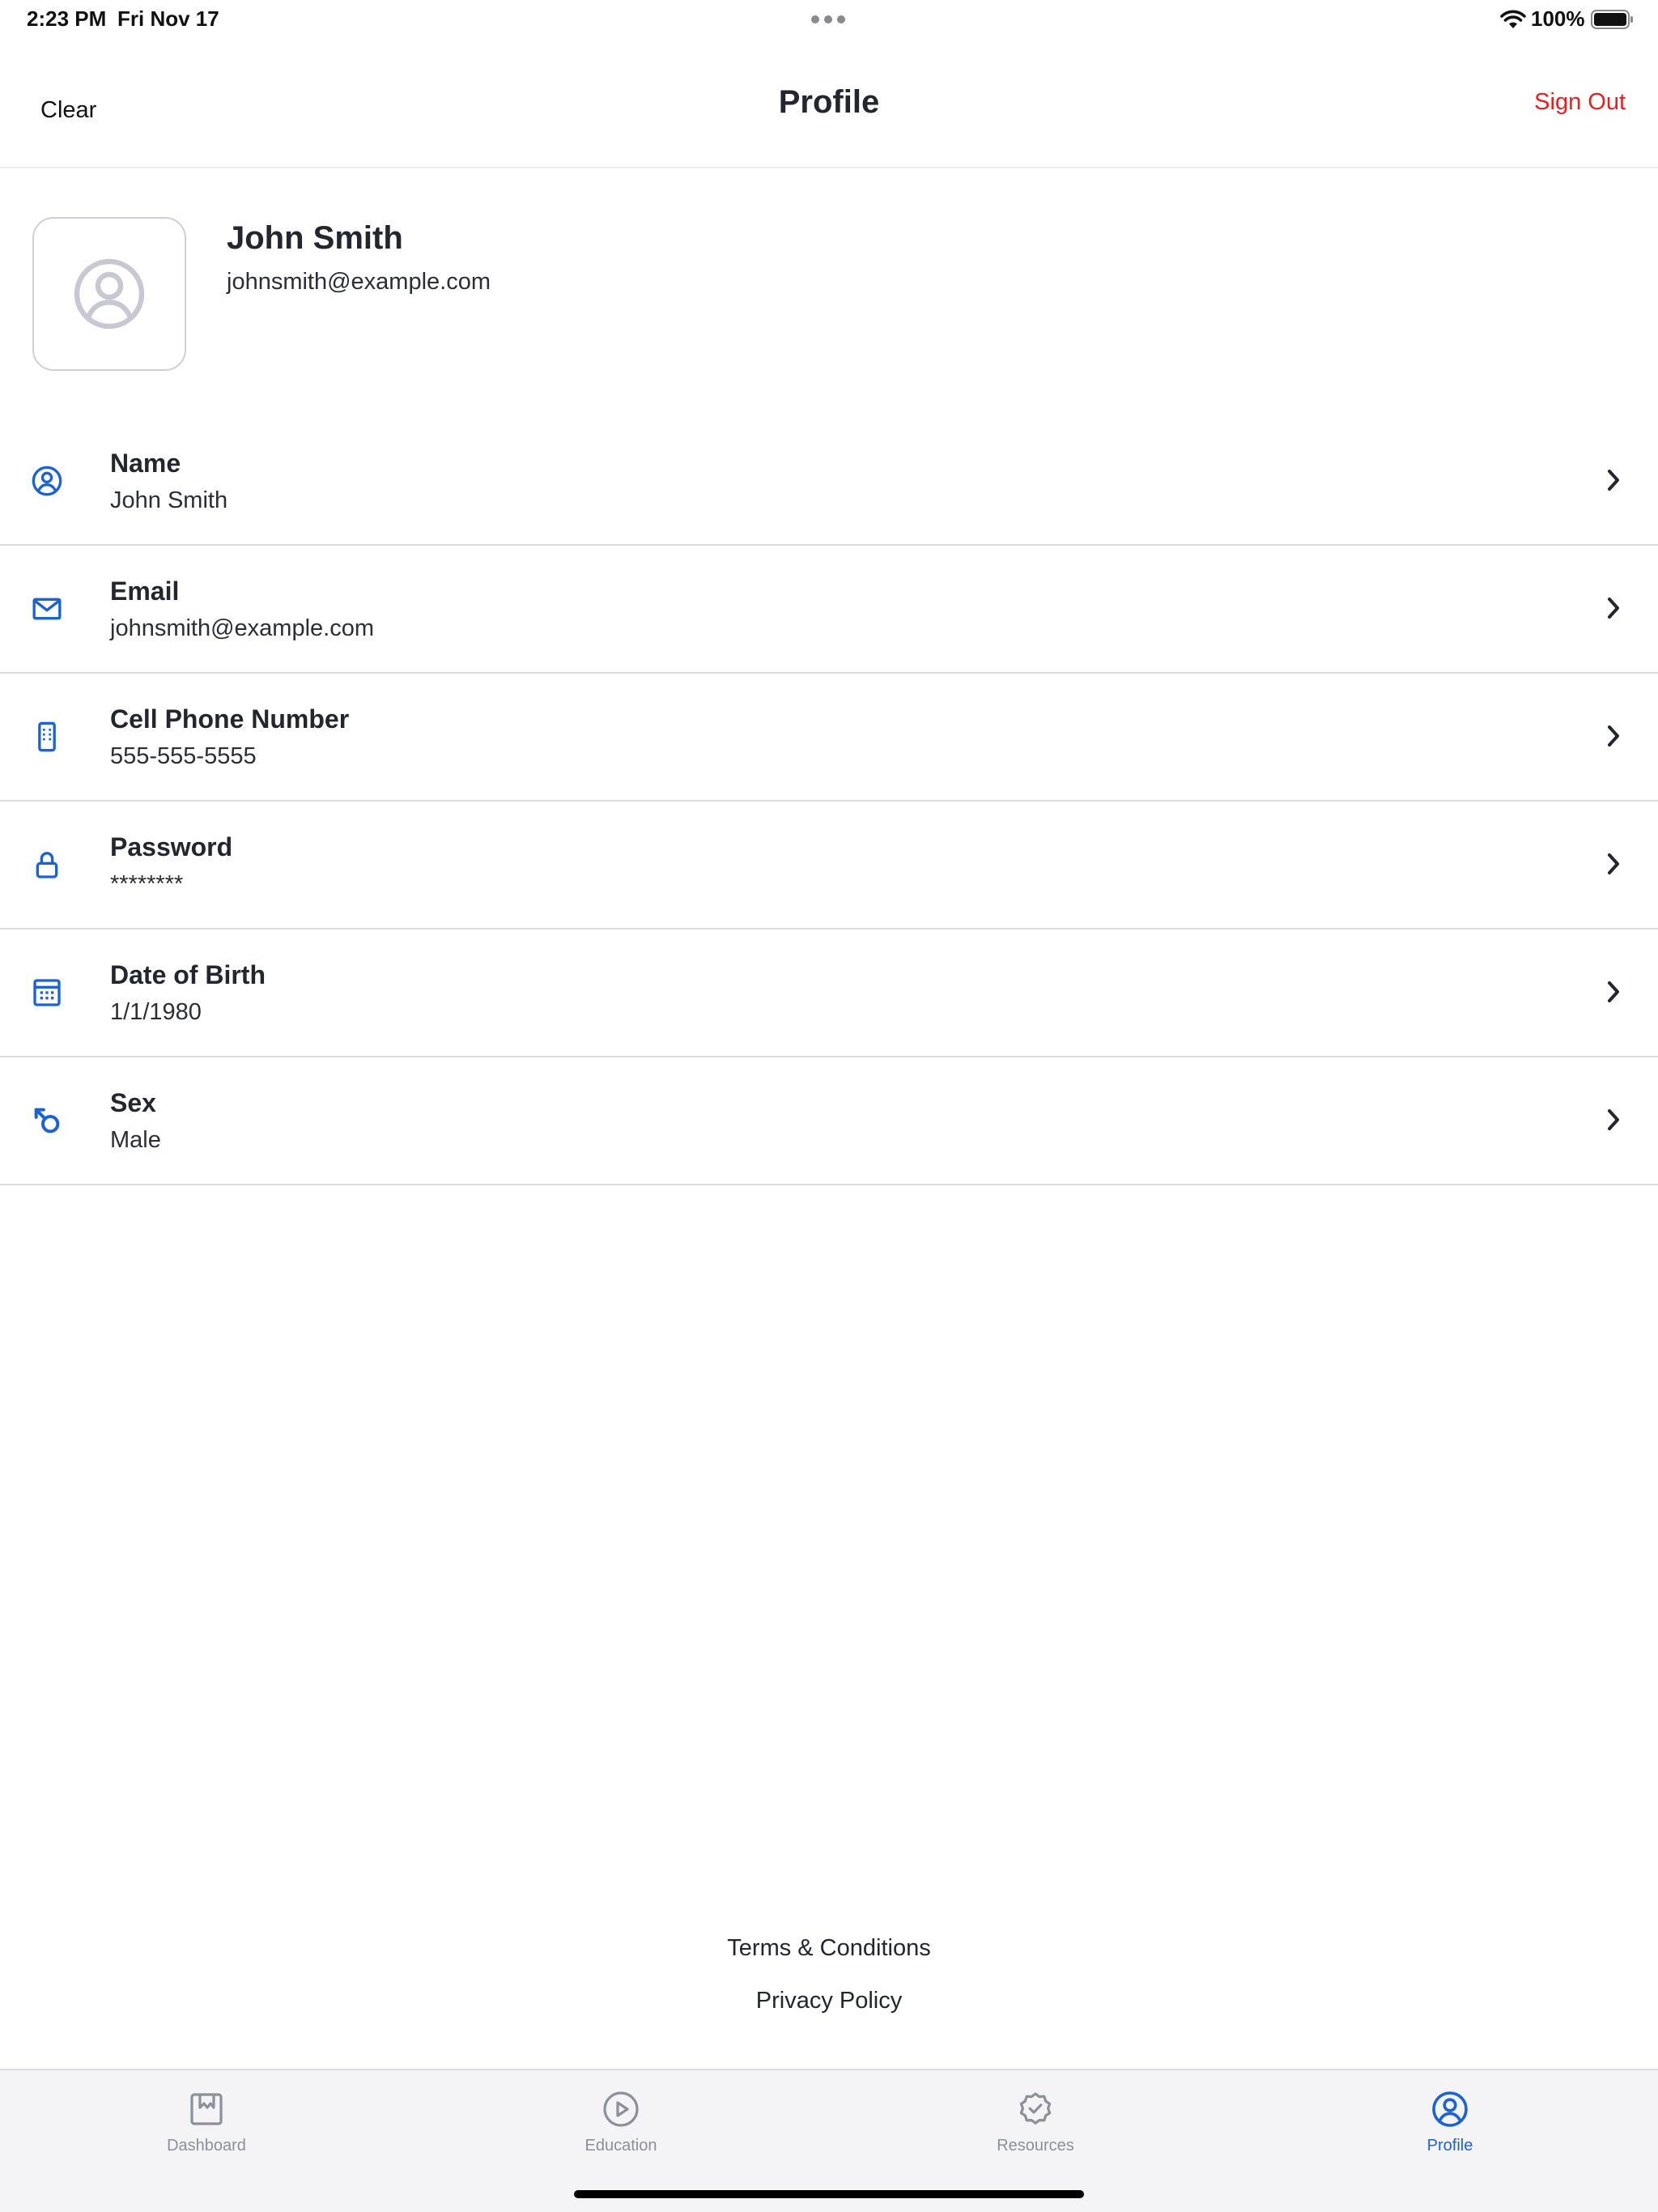  What do you see at coordinates (359, 282) in the screenshot?
I see `profile-email: johnsmith@example.com` at bounding box center [359, 282].